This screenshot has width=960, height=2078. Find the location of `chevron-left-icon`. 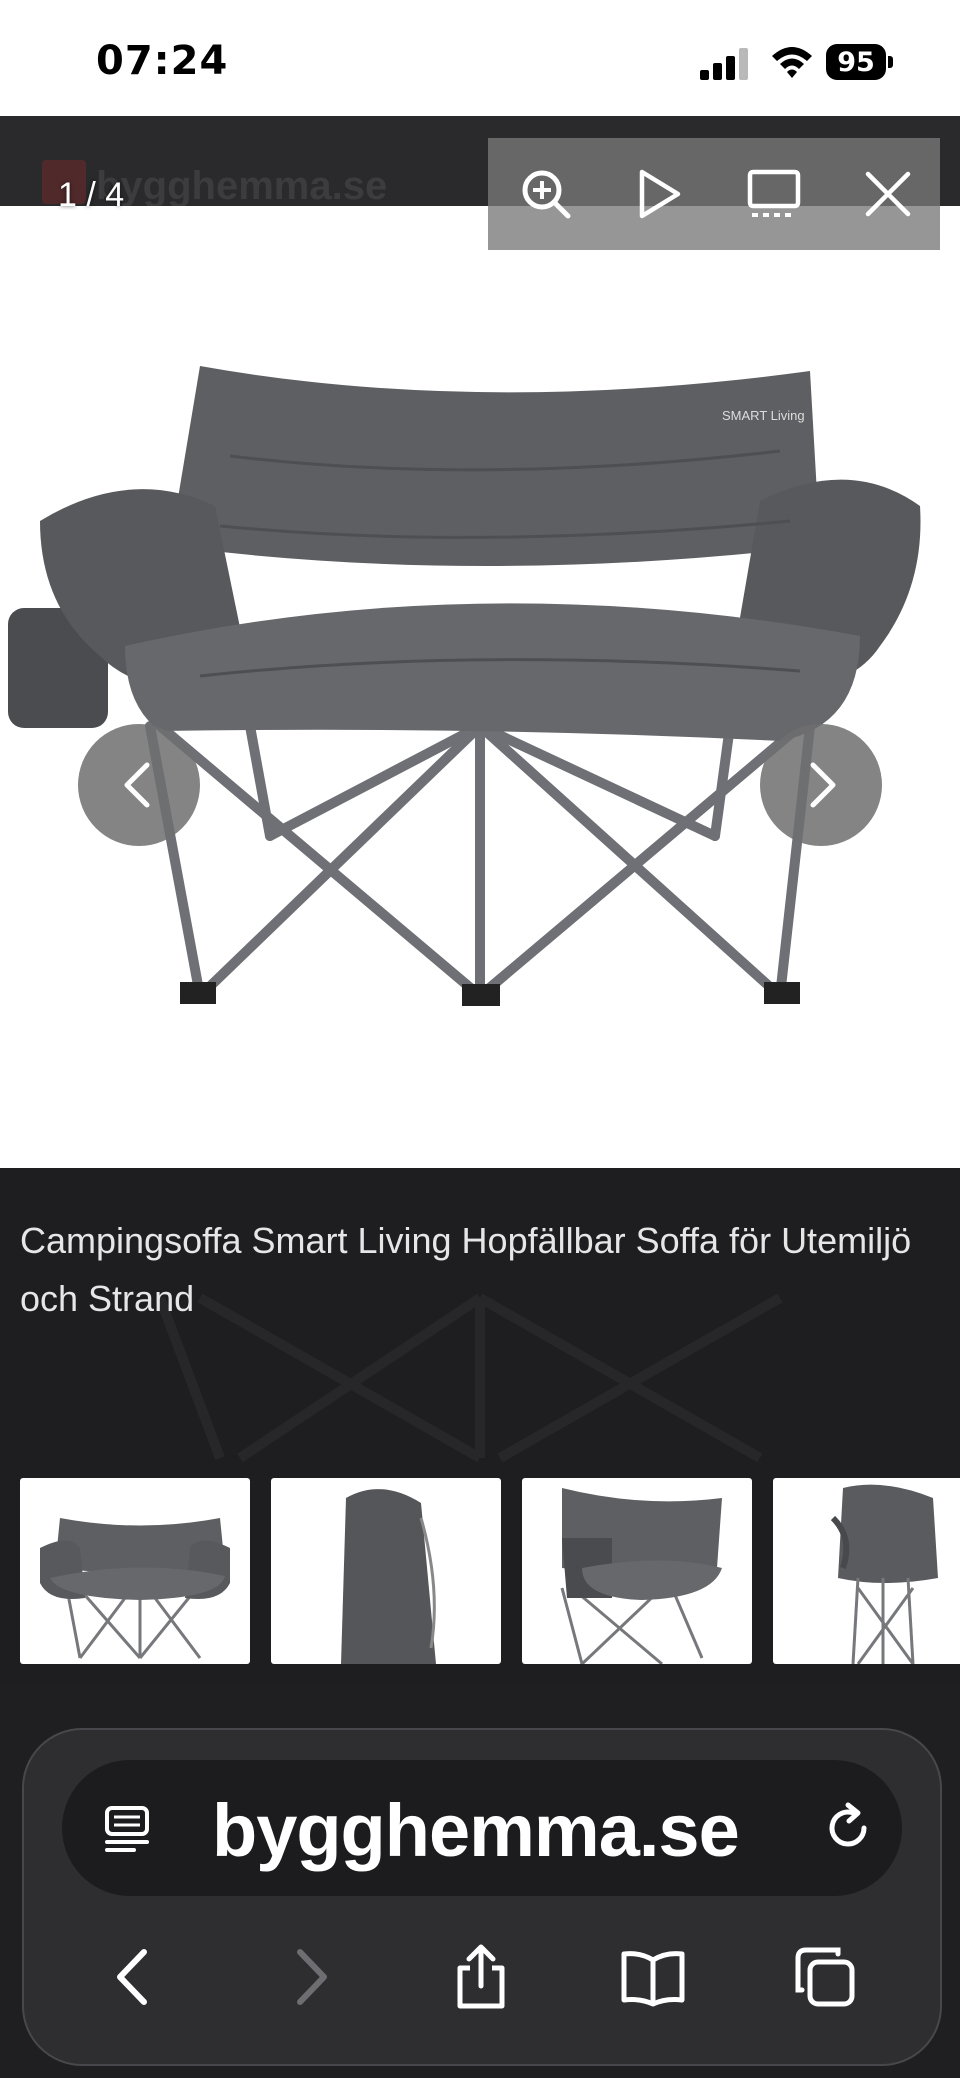

chevron-left-icon is located at coordinates (137, 785).